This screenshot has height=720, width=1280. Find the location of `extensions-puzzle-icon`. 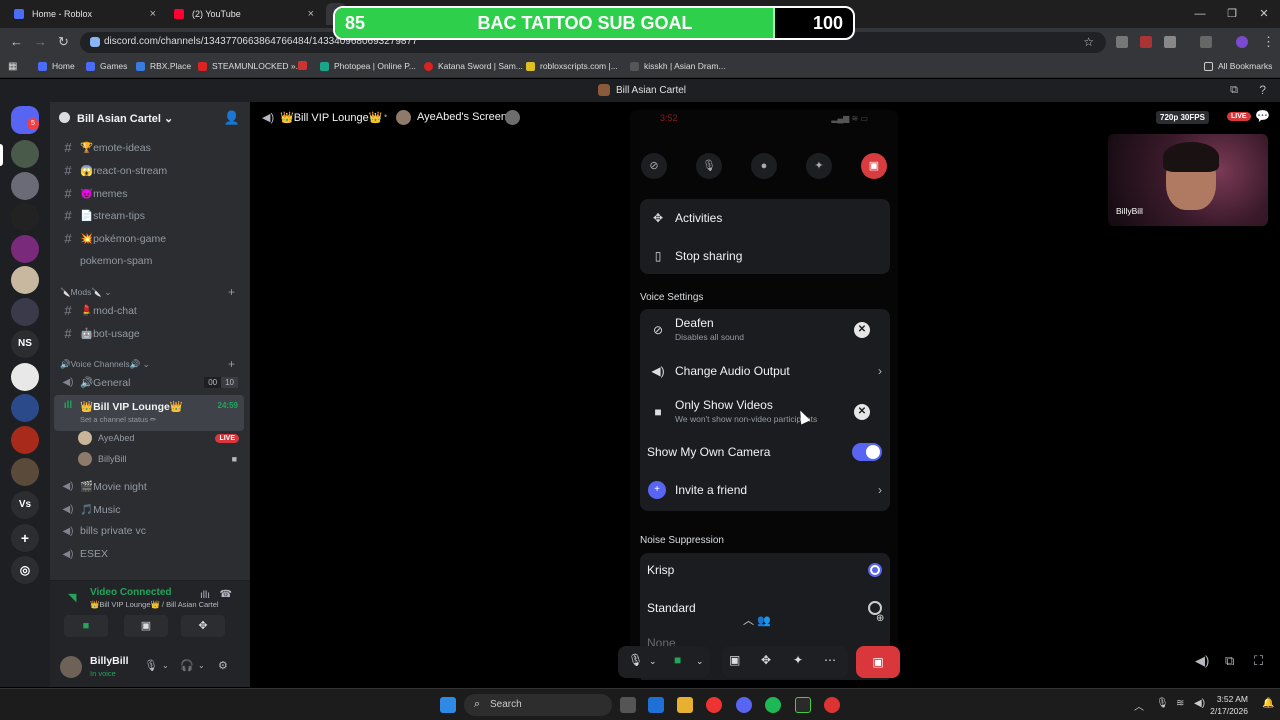

extensions-puzzle-icon is located at coordinates (1170, 42).